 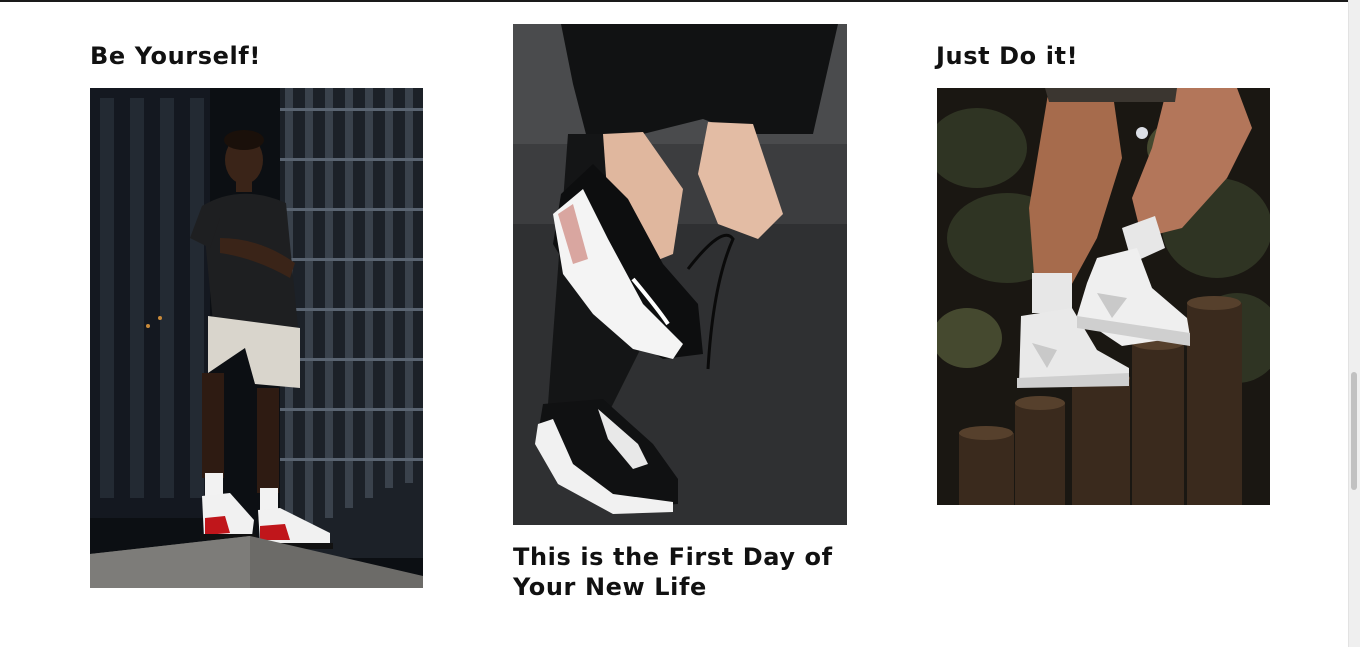 I want to click on scrollbar-thumb, so click(x=1354, y=431).